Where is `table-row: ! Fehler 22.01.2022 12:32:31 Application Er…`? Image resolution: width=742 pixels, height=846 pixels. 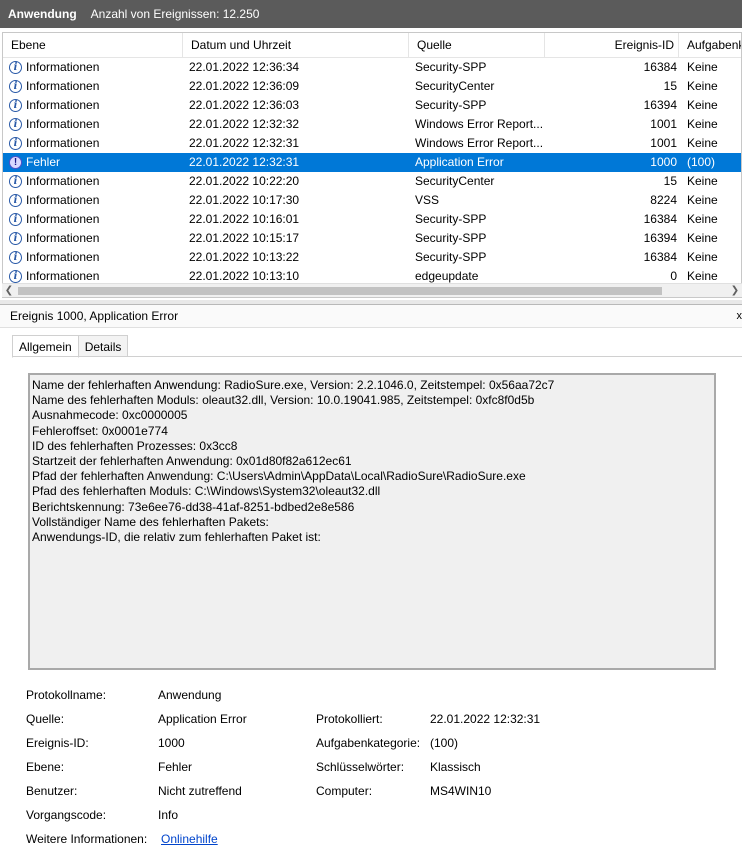
table-row: ! Fehler 22.01.2022 12:32:31 Application Er… is located at coordinates (372, 162).